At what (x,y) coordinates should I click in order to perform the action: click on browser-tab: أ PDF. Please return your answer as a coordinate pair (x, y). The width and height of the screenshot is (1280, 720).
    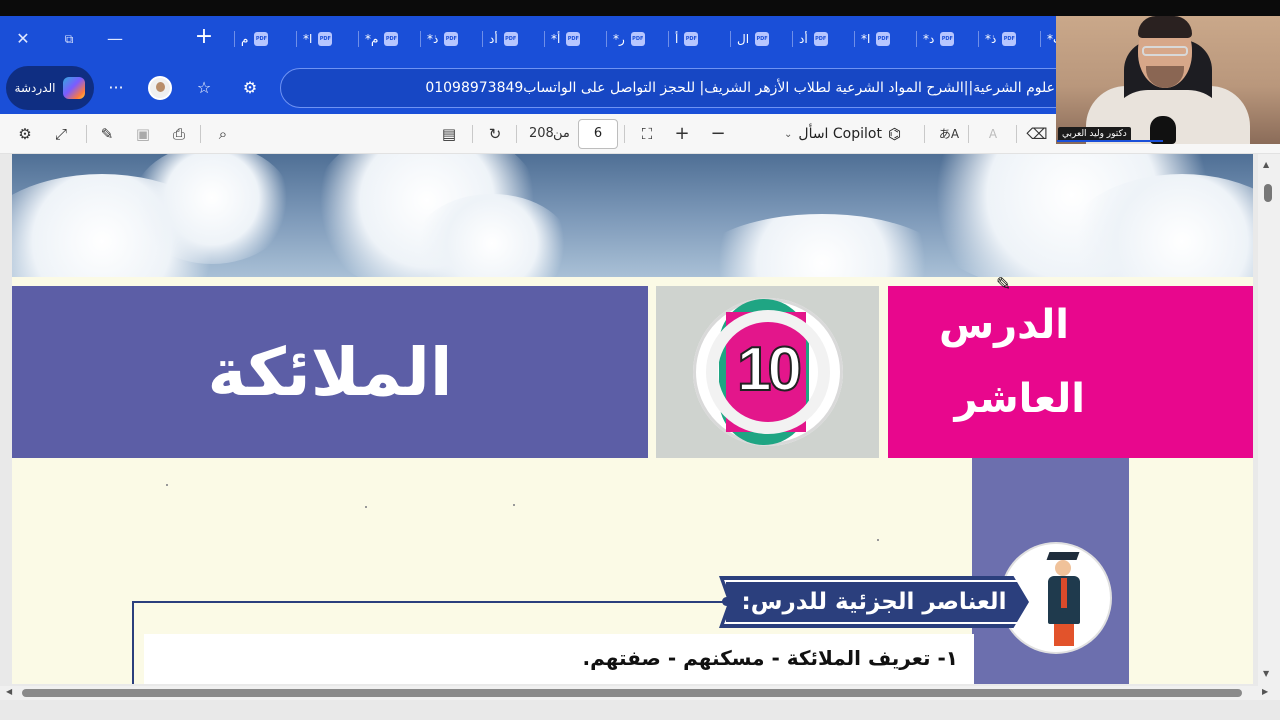
    Looking at the image, I should click on (699, 39).